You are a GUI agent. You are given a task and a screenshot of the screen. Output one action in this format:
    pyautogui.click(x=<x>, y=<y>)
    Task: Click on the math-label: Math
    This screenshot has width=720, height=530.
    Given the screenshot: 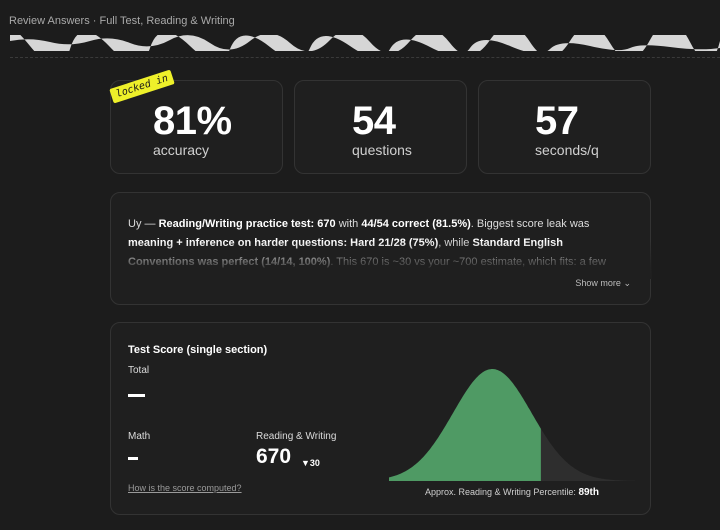 What is the action you would take?
    pyautogui.click(x=139, y=436)
    